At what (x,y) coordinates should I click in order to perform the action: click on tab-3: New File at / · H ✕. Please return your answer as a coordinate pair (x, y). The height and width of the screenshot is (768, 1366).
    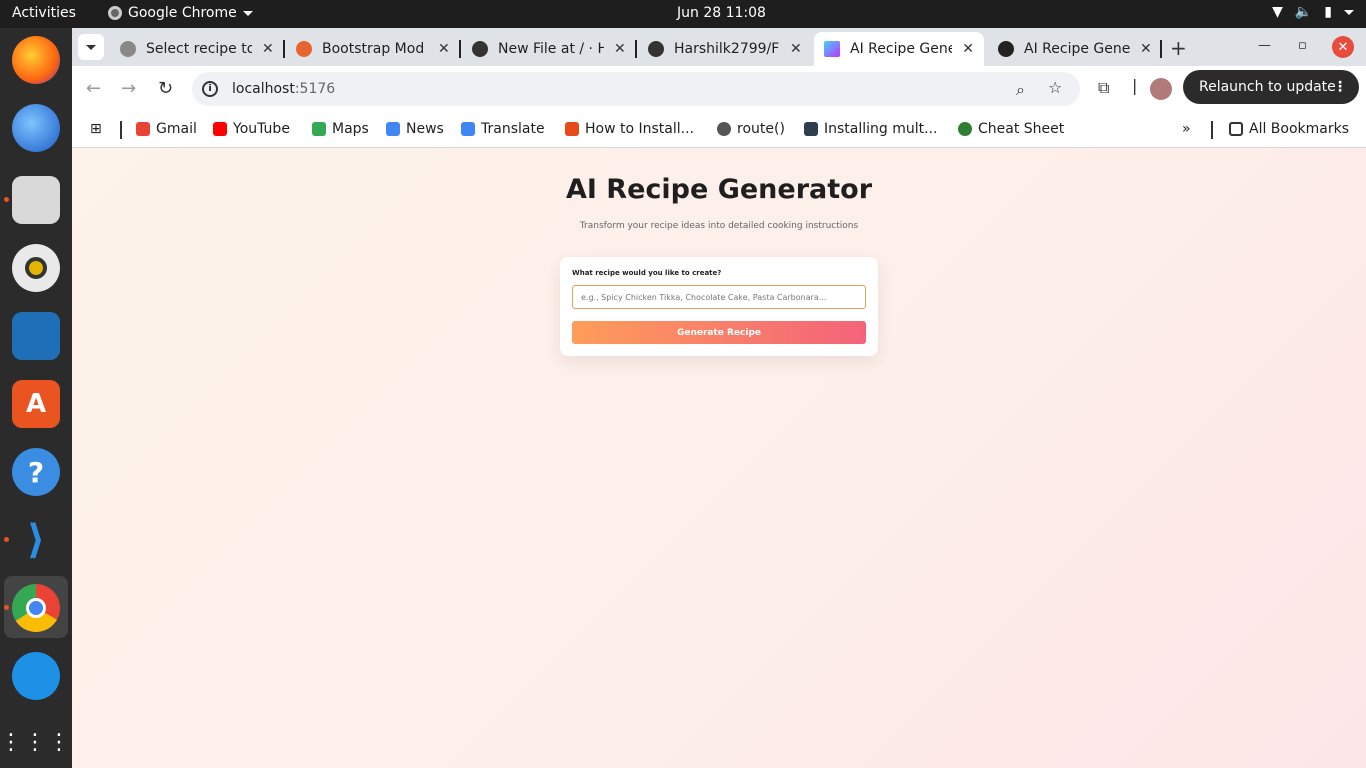
    Looking at the image, I should click on (549, 49).